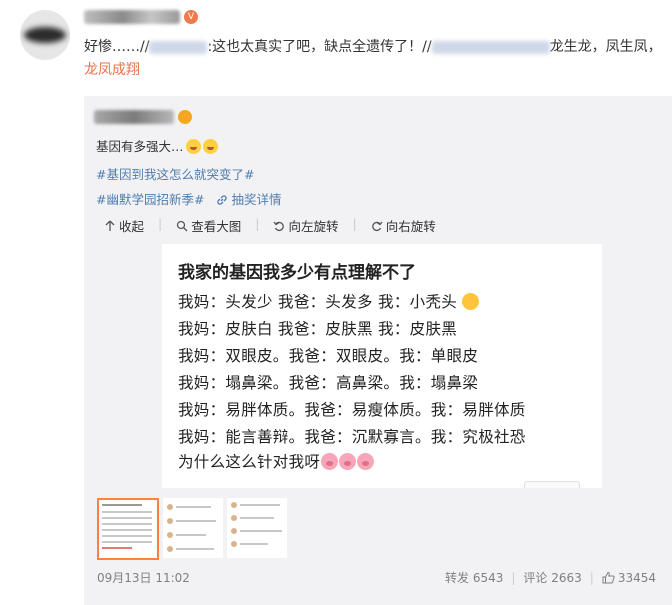 The image size is (672, 605). I want to click on rotate-right-label: 向右旋转, so click(410, 226).